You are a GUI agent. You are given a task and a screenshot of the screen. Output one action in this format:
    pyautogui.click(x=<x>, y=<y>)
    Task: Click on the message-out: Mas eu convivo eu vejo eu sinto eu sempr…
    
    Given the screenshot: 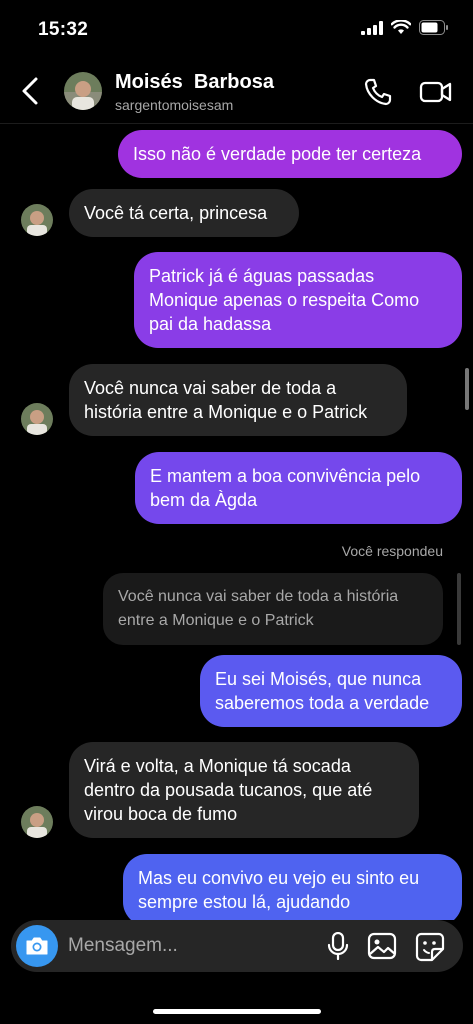 What is the action you would take?
    pyautogui.click(x=292, y=887)
    